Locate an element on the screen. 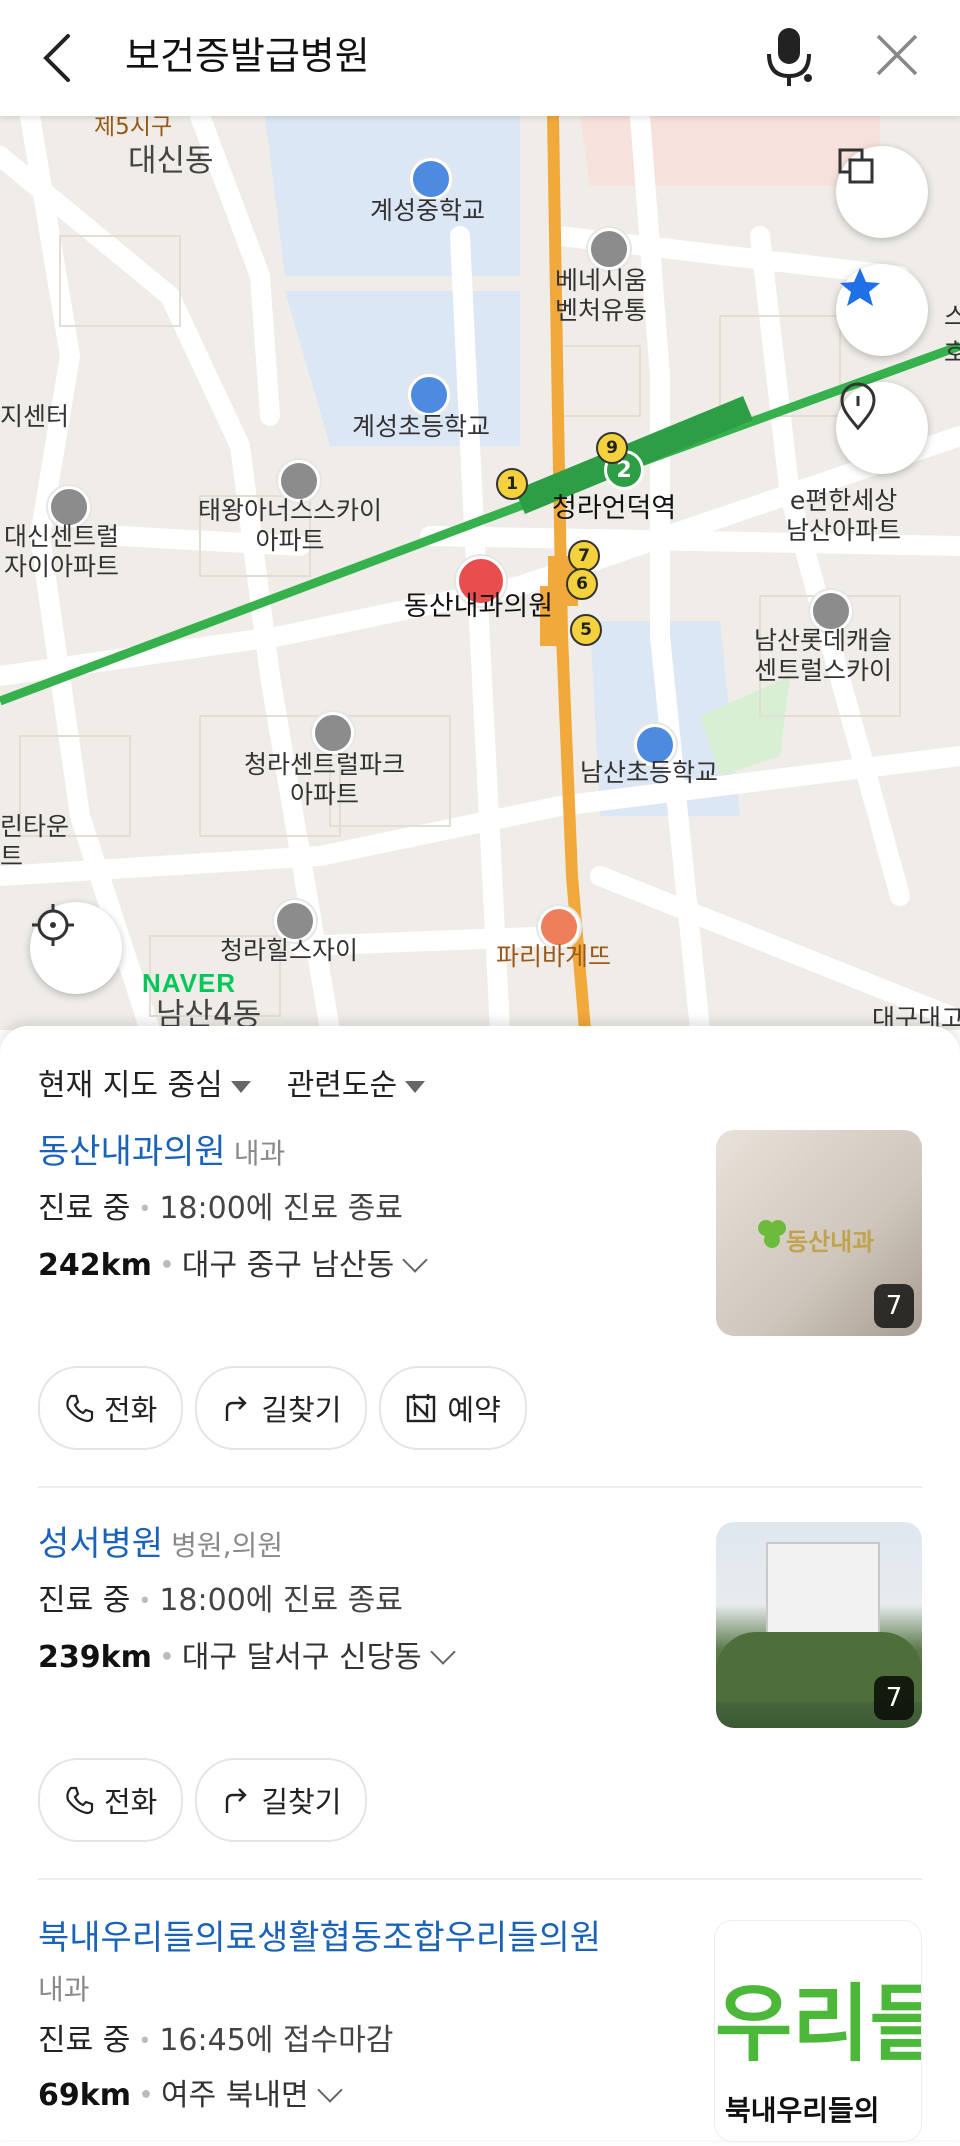 The image size is (960, 2146). distance: 69km is located at coordinates (84, 2095).